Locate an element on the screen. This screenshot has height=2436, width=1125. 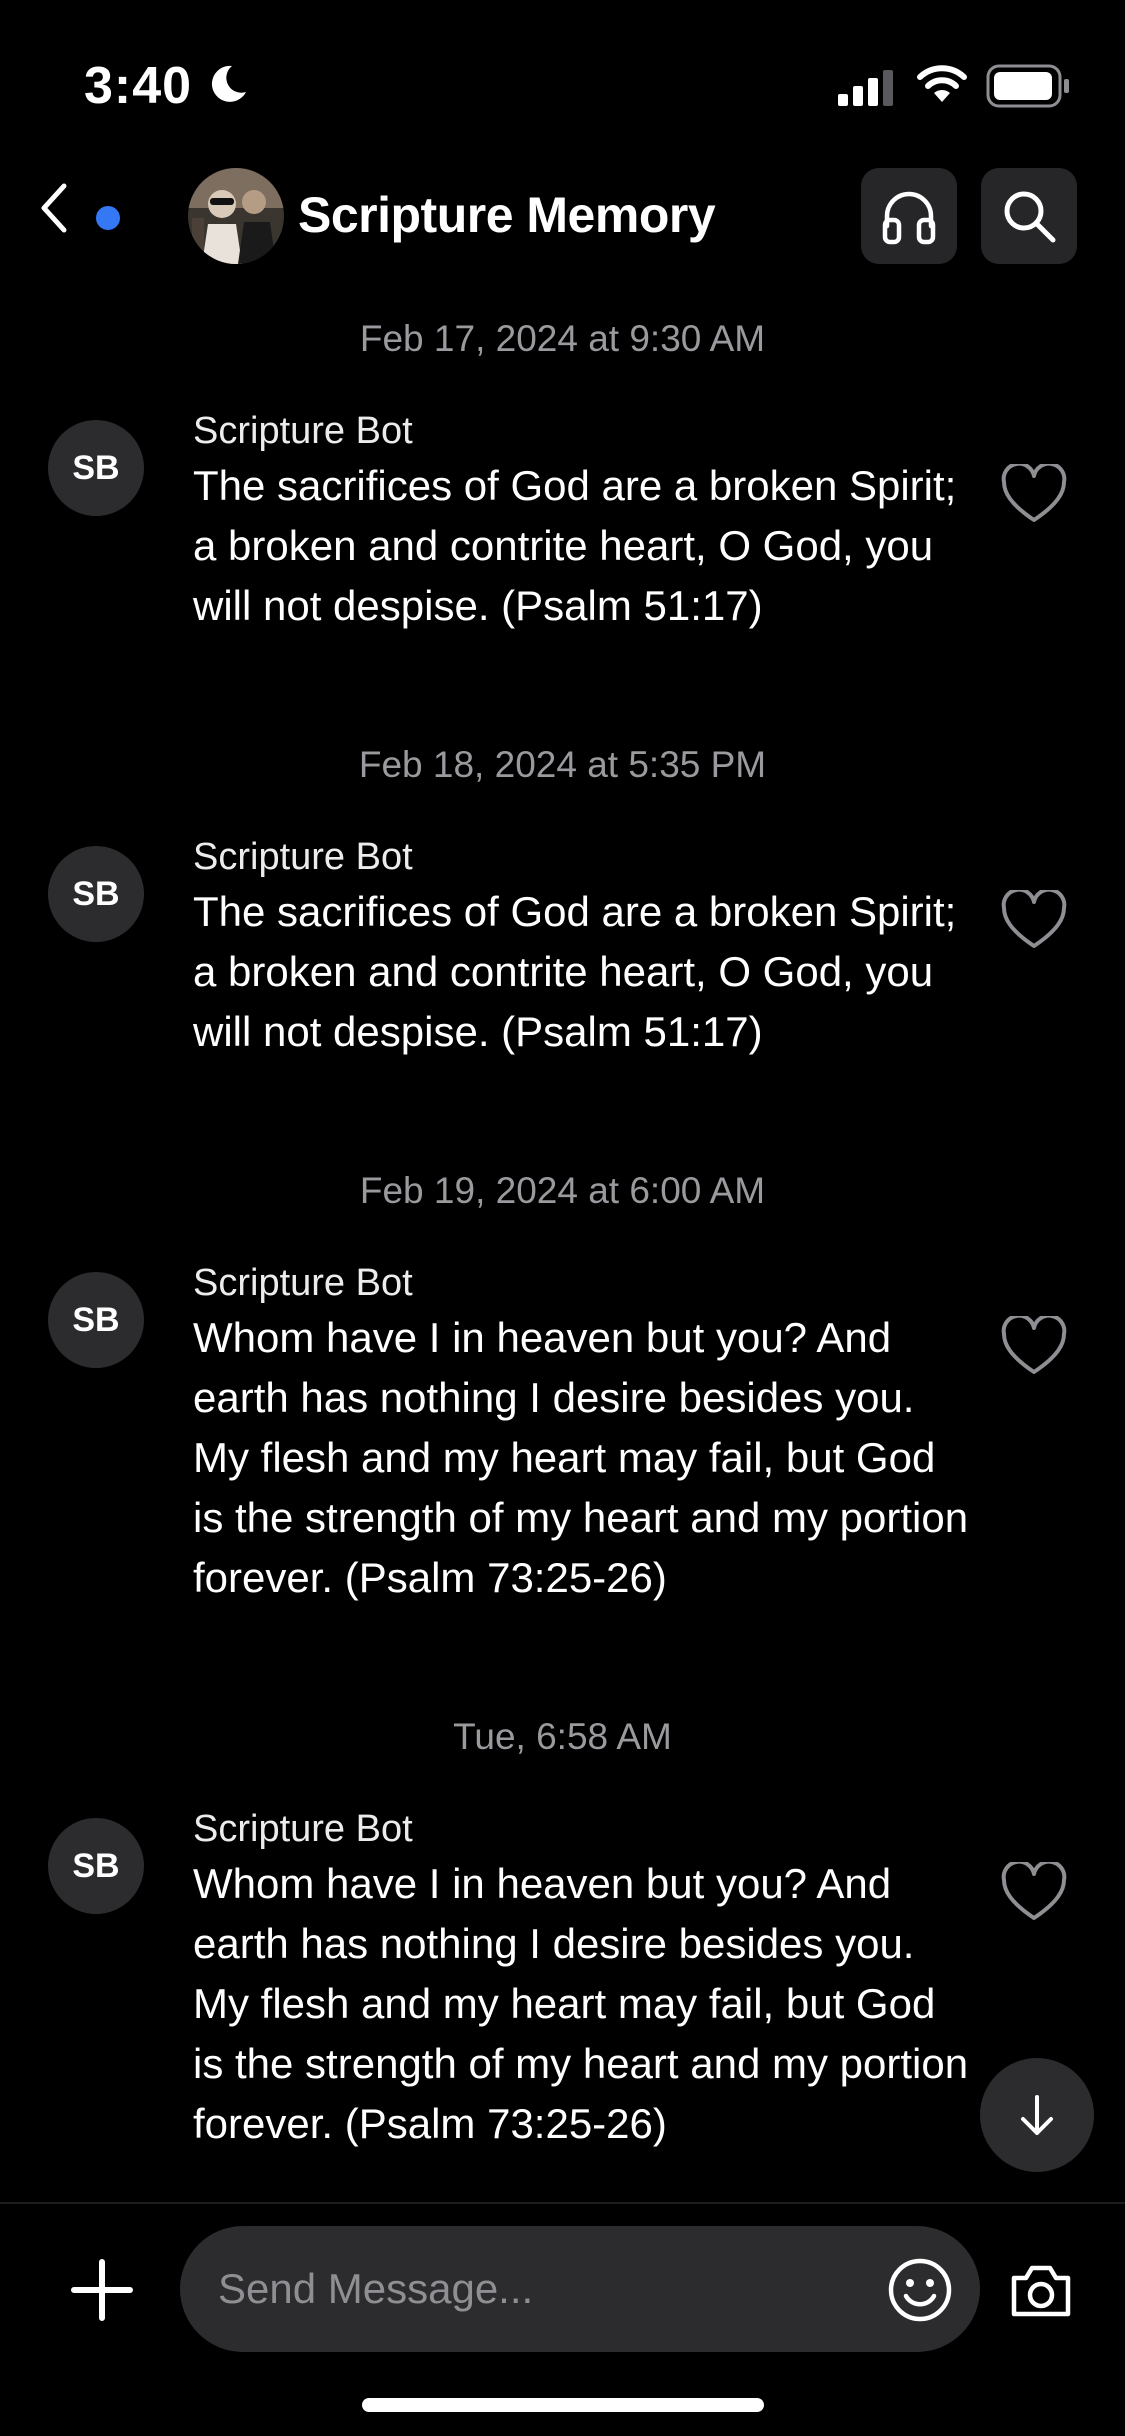
plus-icon is located at coordinates (102, 2290).